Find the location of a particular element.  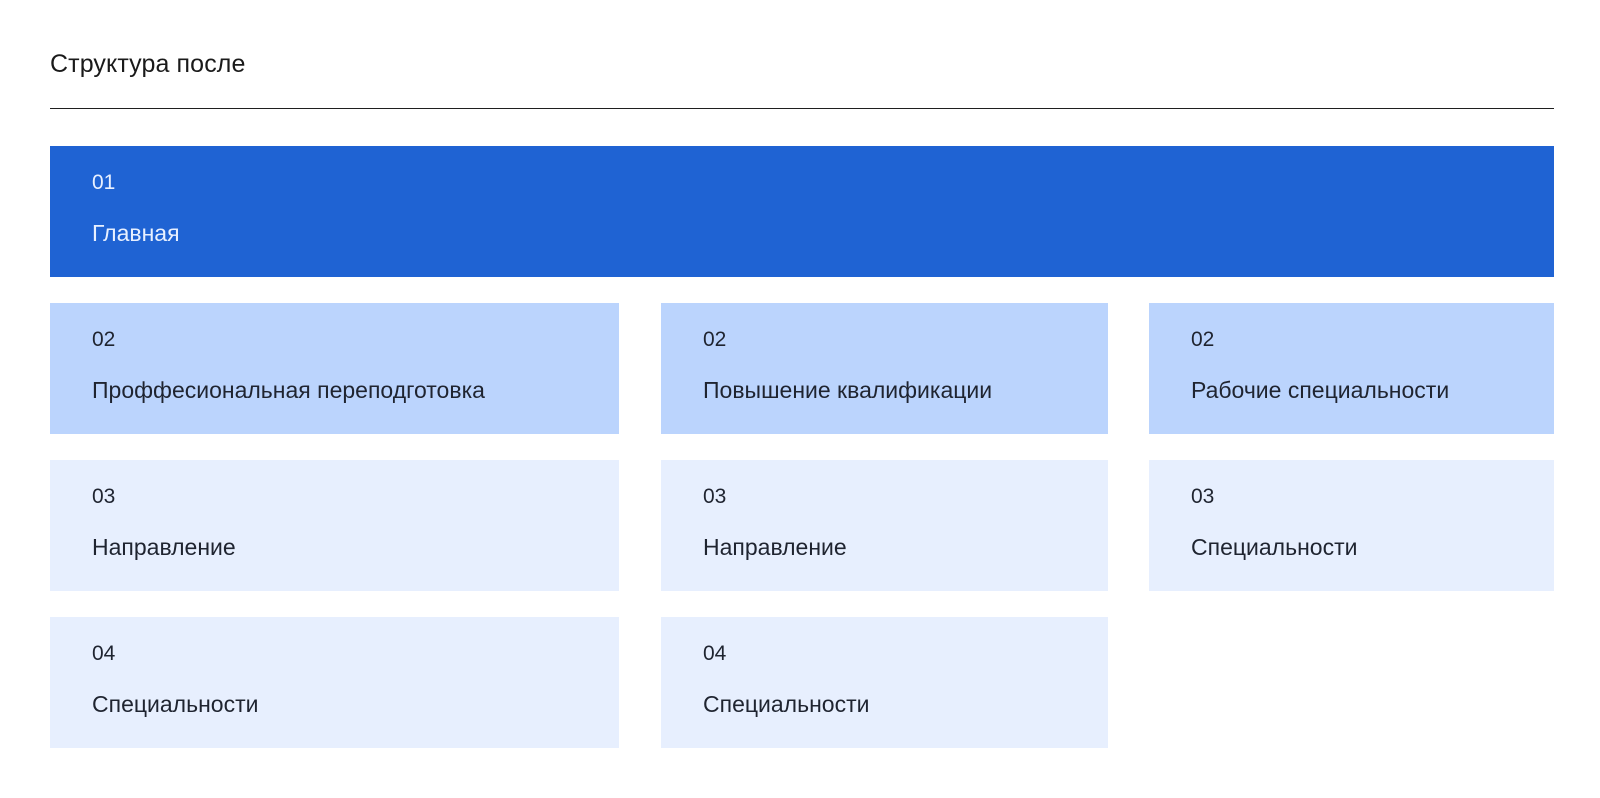

node-professional-retraining: 02 Проффесиональная переподготовка is located at coordinates (334, 368).